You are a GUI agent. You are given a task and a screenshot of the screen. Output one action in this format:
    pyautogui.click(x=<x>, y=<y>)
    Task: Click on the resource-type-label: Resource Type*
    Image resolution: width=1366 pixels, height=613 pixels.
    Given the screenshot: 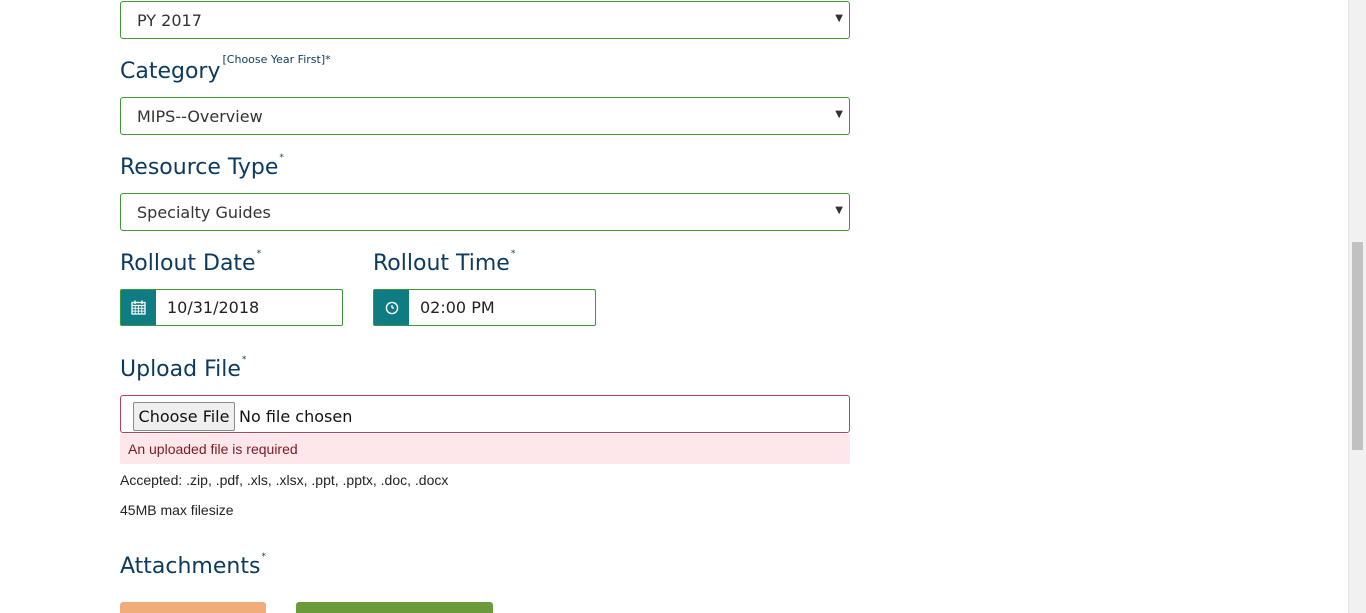 What is the action you would take?
    pyautogui.click(x=202, y=166)
    